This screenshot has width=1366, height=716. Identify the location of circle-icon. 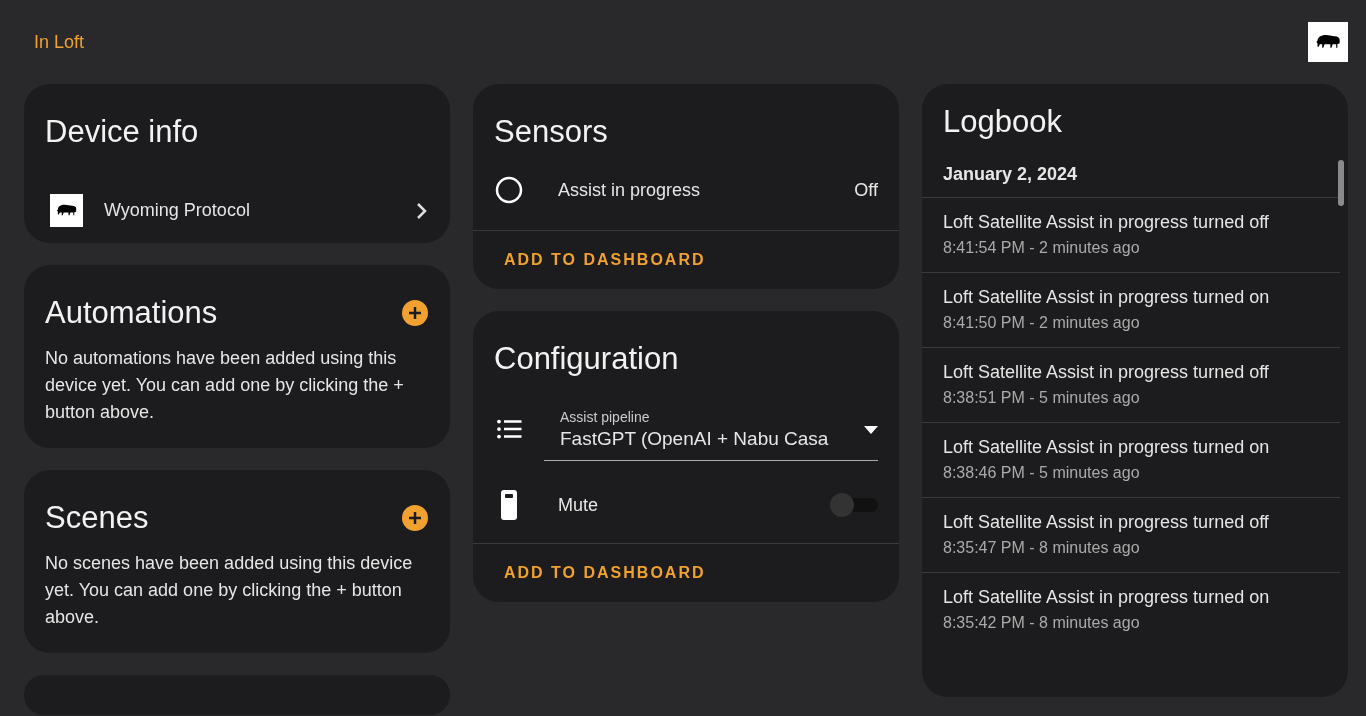
(509, 190).